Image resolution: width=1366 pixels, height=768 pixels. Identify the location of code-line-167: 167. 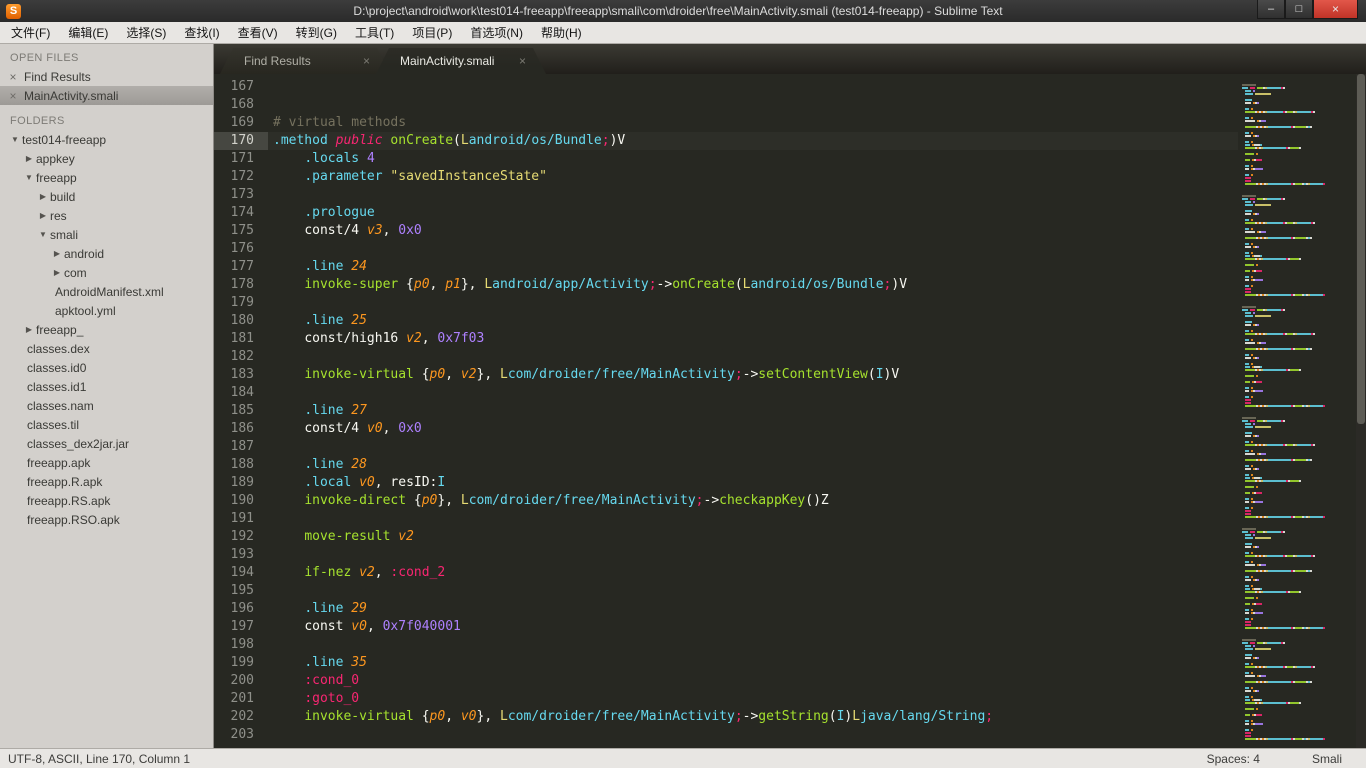
(726, 87).